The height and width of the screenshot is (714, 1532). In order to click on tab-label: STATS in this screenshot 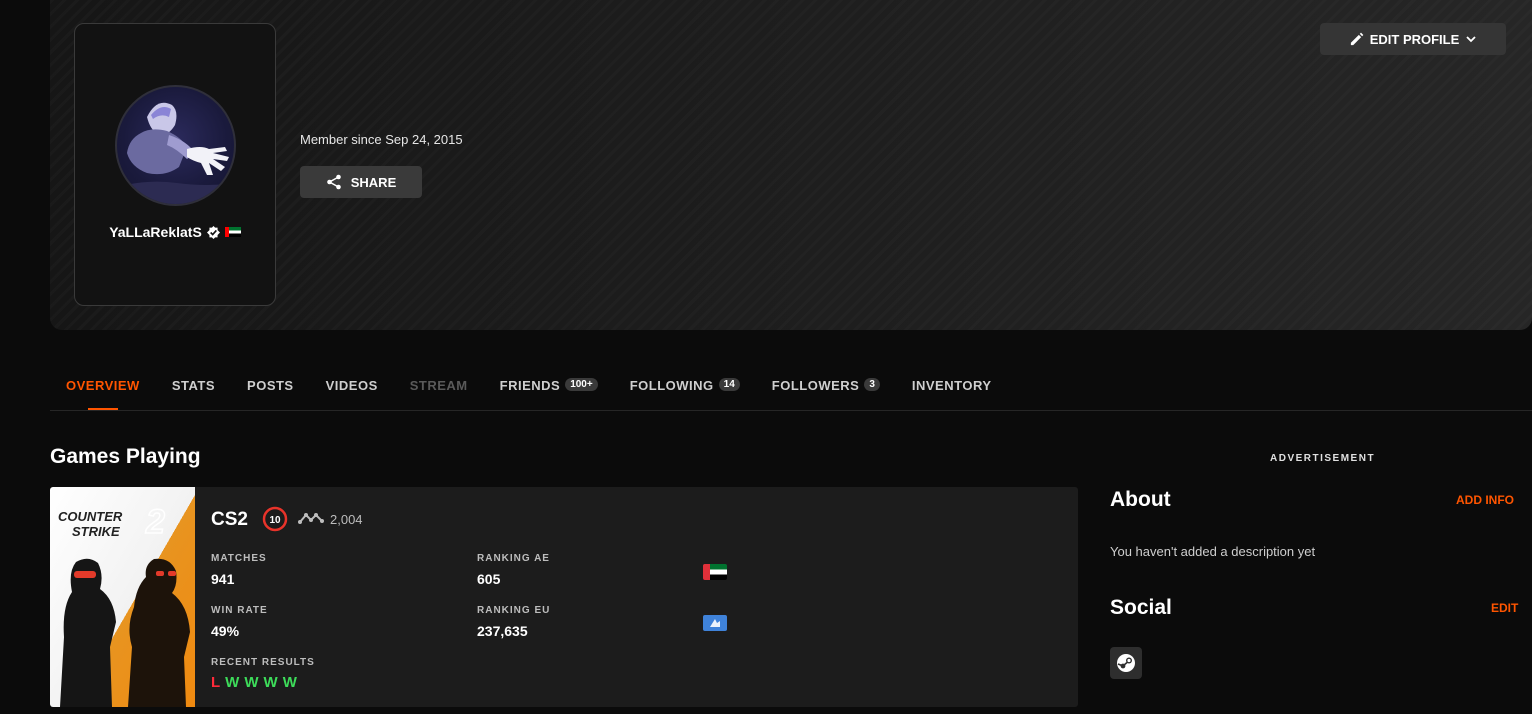, I will do `click(193, 385)`.